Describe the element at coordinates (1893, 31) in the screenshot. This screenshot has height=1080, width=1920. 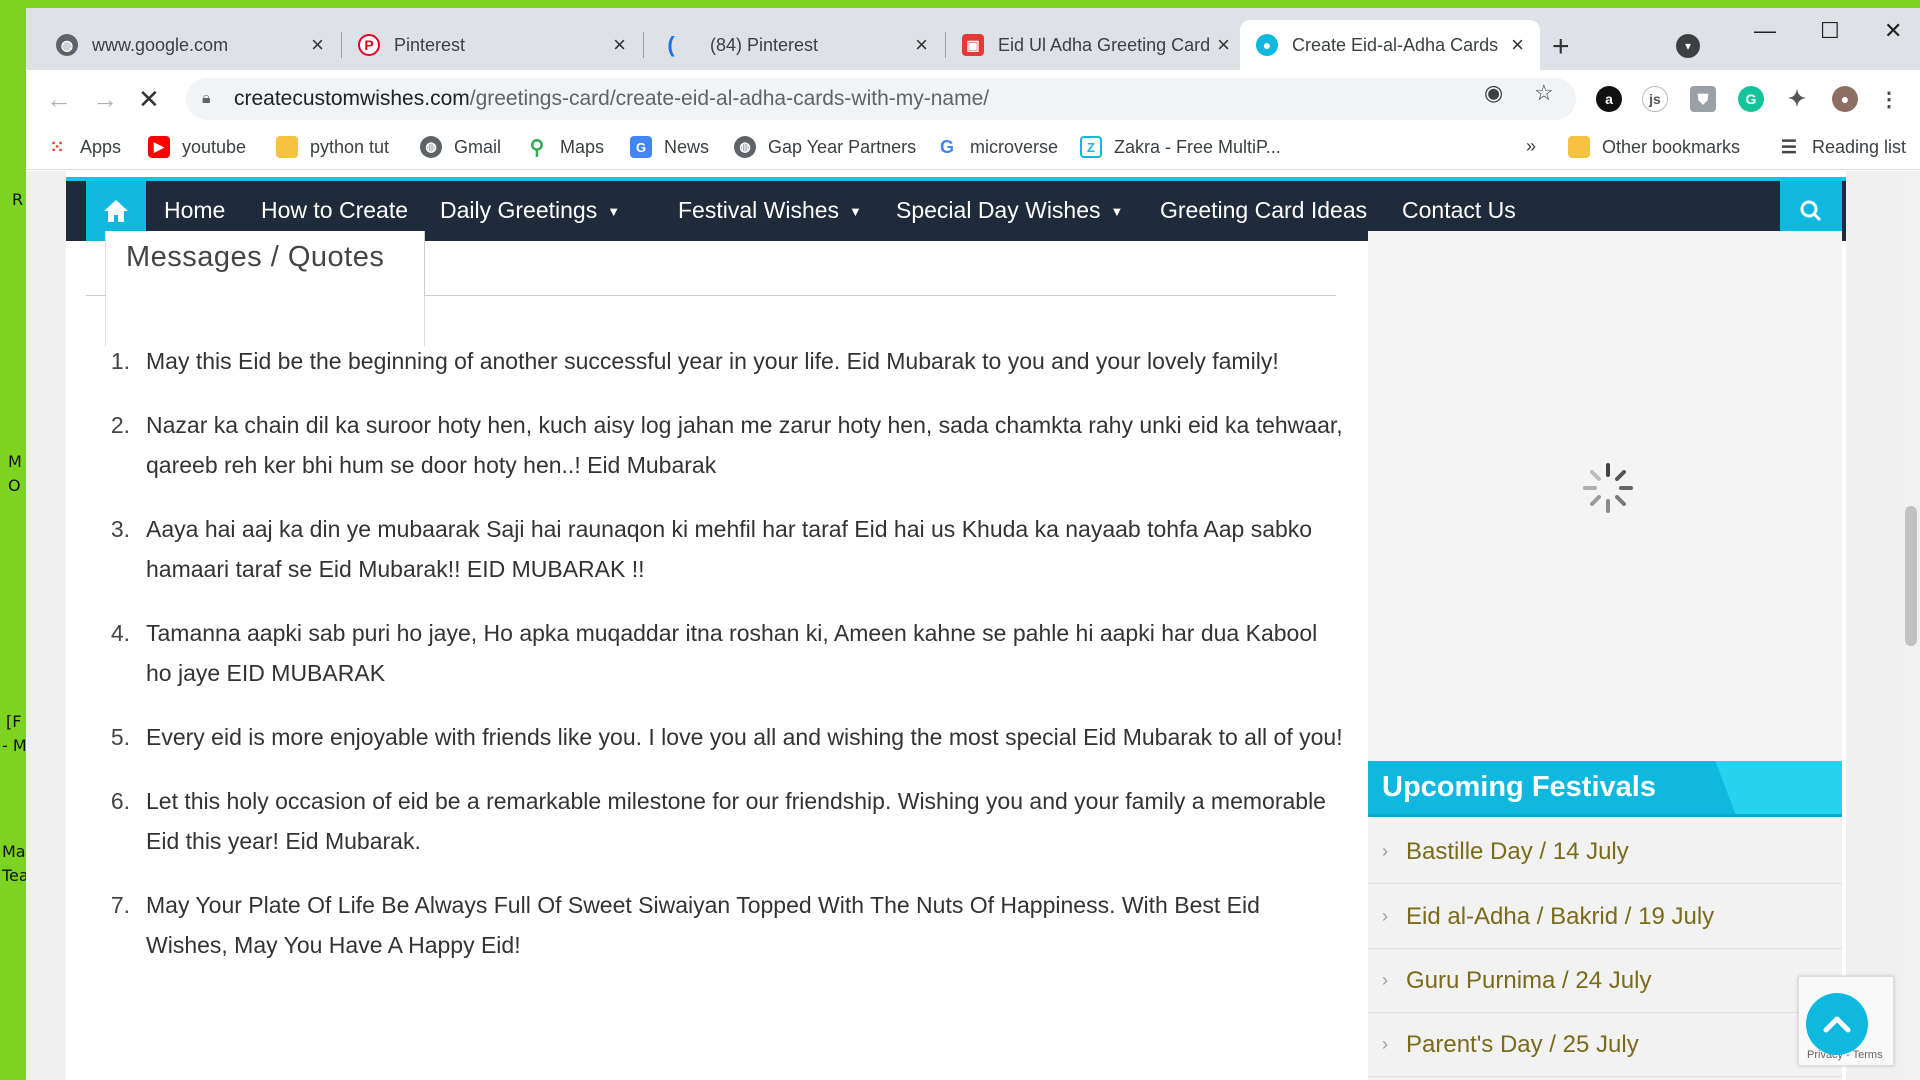
I see `close-window-icon: ✕` at that location.